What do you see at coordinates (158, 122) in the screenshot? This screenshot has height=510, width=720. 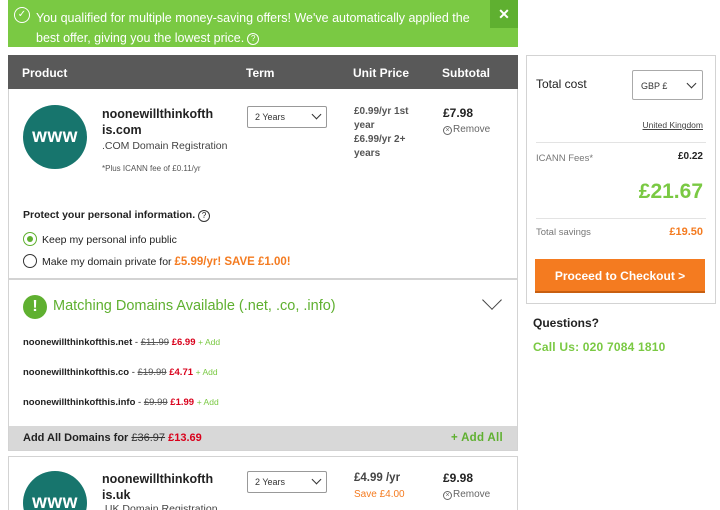 I see `domain-name: noonewillthinkofth is.com` at bounding box center [158, 122].